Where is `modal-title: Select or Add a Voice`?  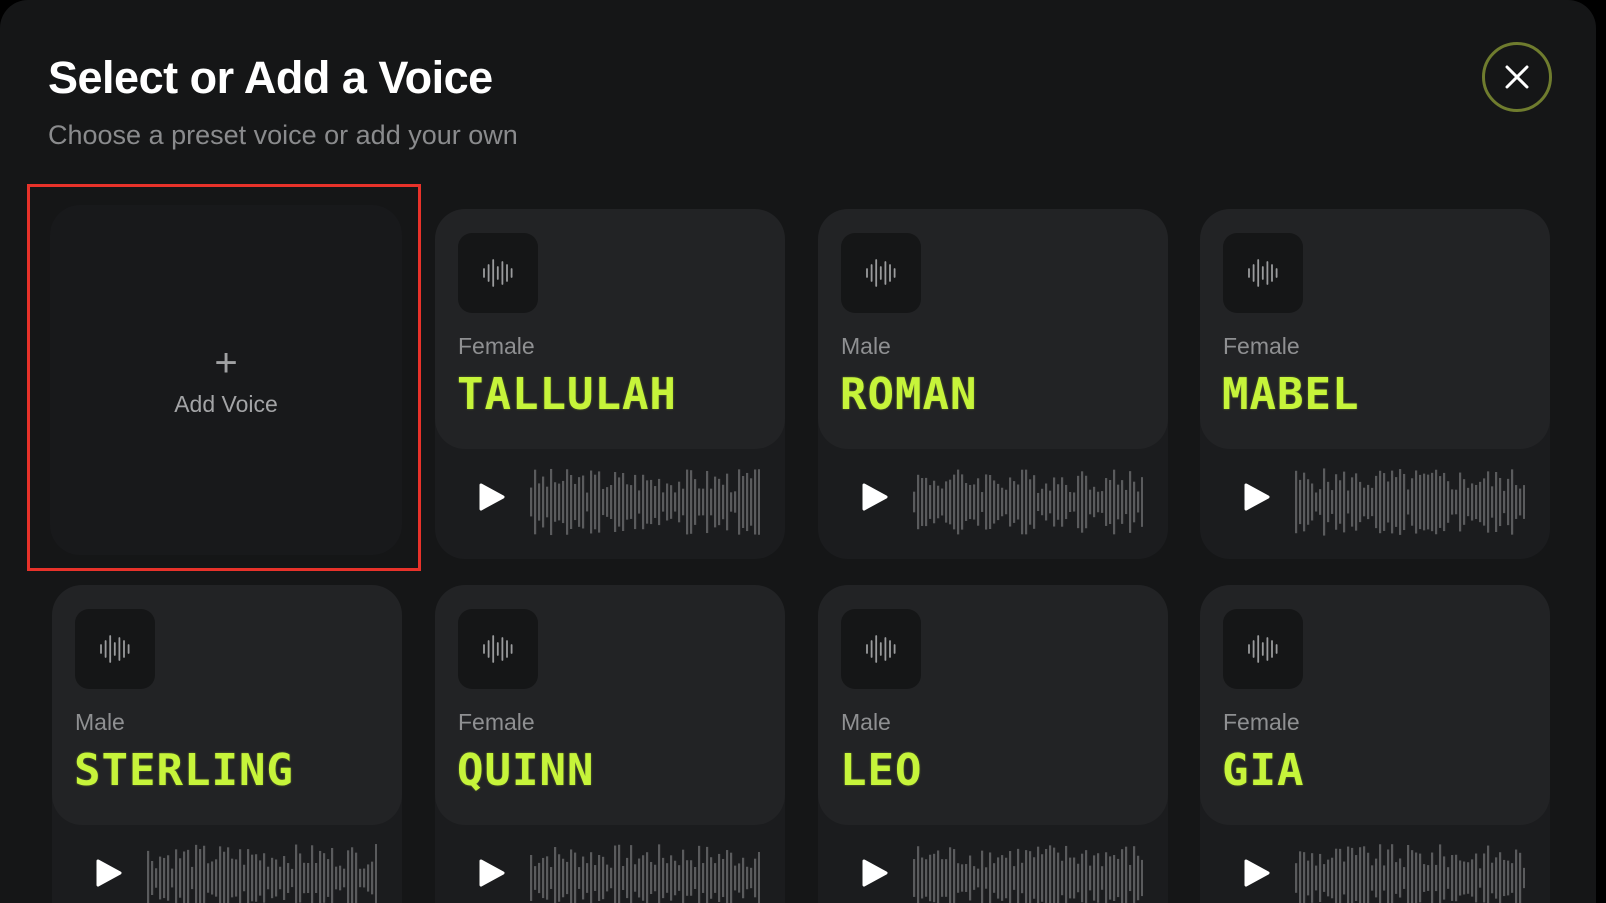
modal-title: Select or Add a Voice is located at coordinates (270, 77).